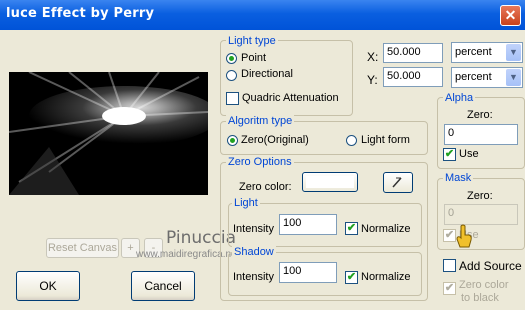 This screenshot has width=525, height=310. I want to click on zero-color-swatch, so click(330, 182).